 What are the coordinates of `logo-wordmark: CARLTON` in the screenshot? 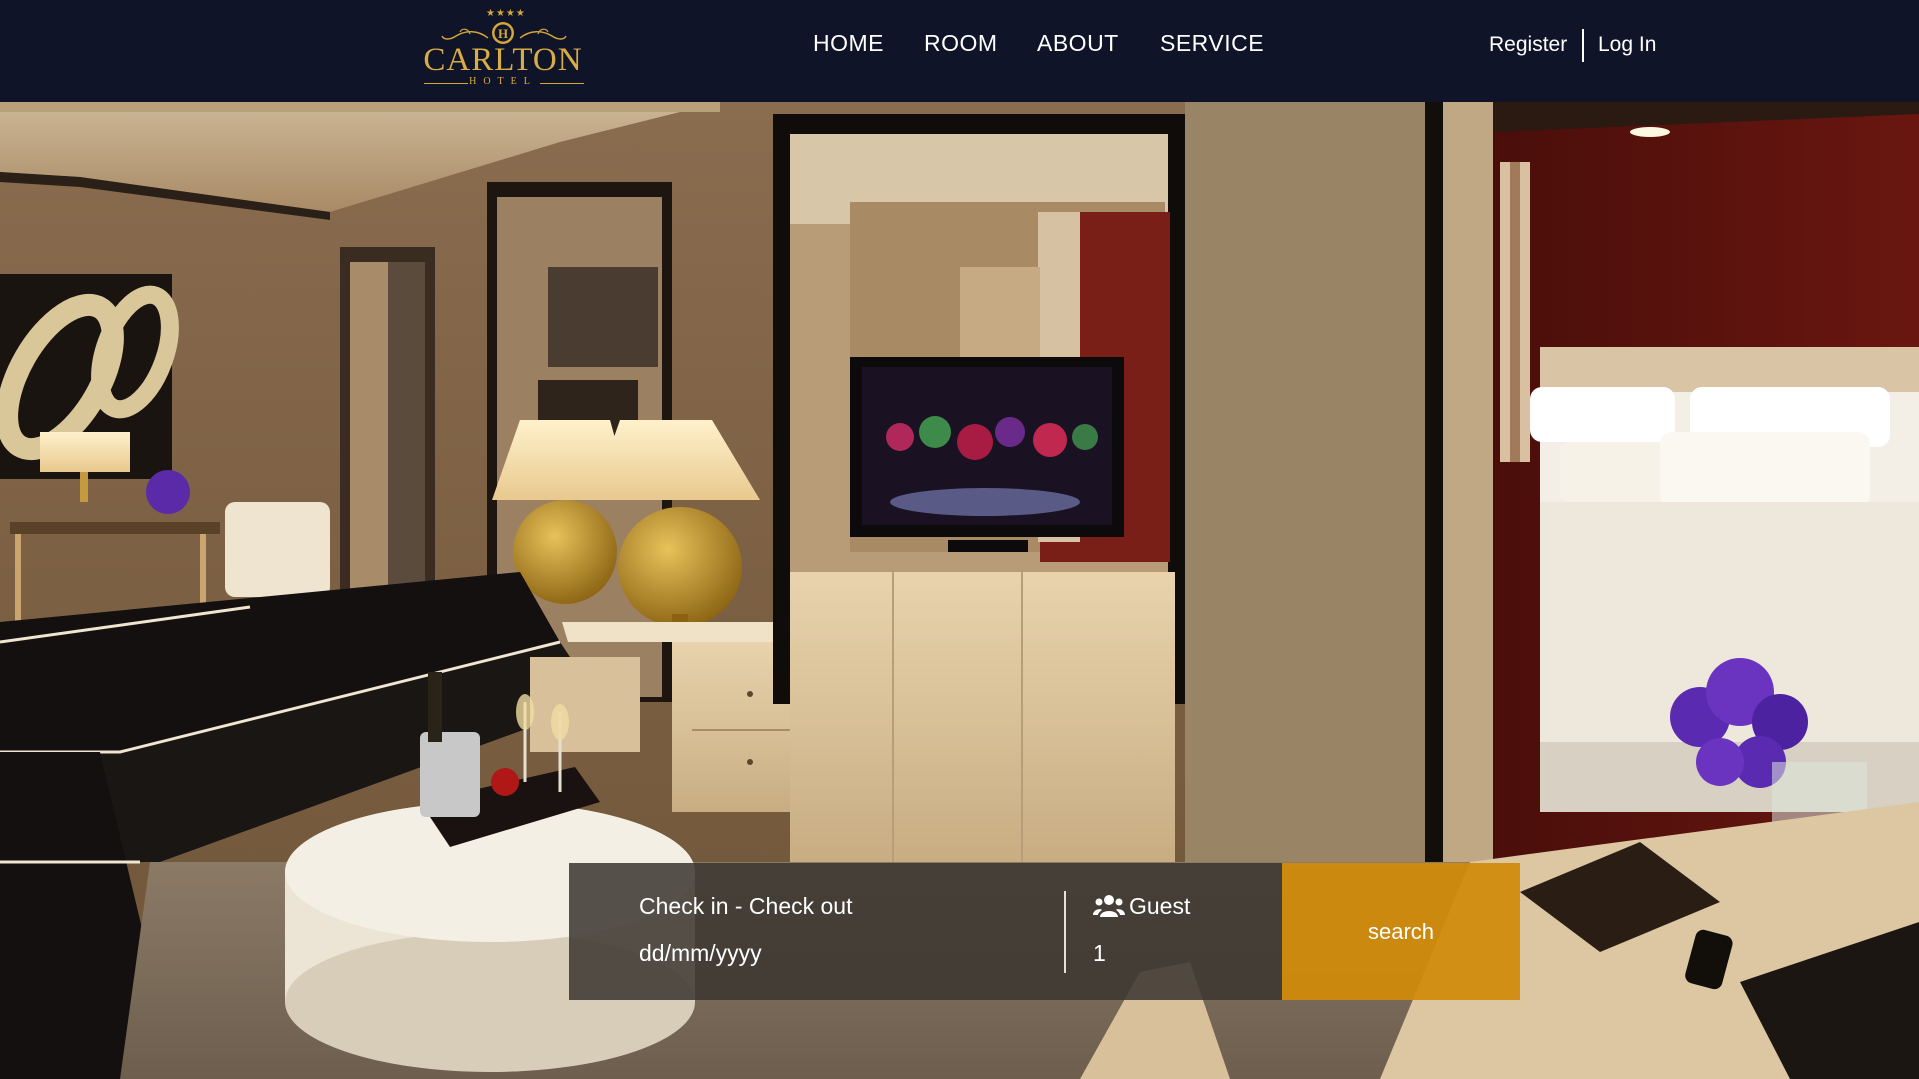 It's located at (503, 60).